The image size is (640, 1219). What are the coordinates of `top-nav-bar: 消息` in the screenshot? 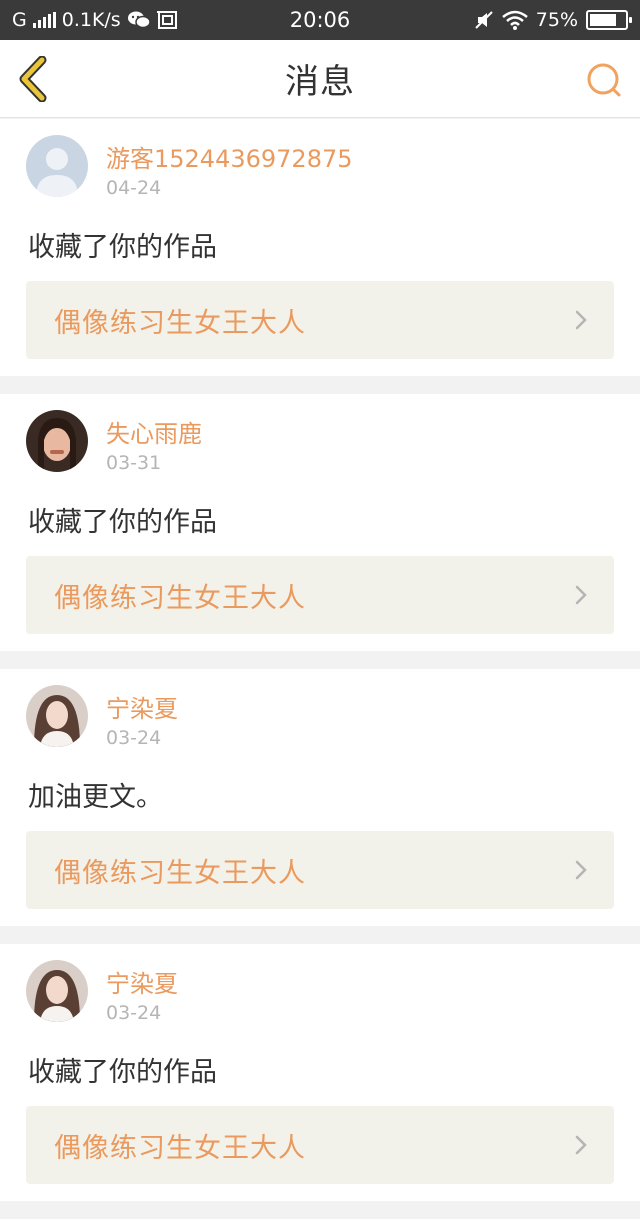 It's located at (320, 79).